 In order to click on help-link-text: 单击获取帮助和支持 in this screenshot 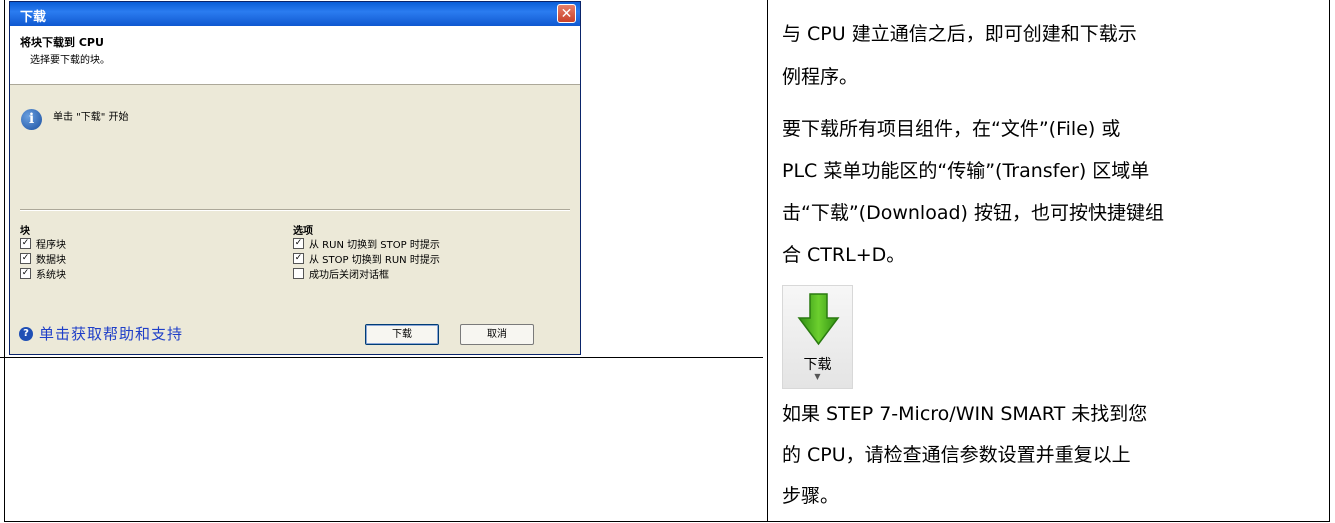, I will do `click(111, 333)`.